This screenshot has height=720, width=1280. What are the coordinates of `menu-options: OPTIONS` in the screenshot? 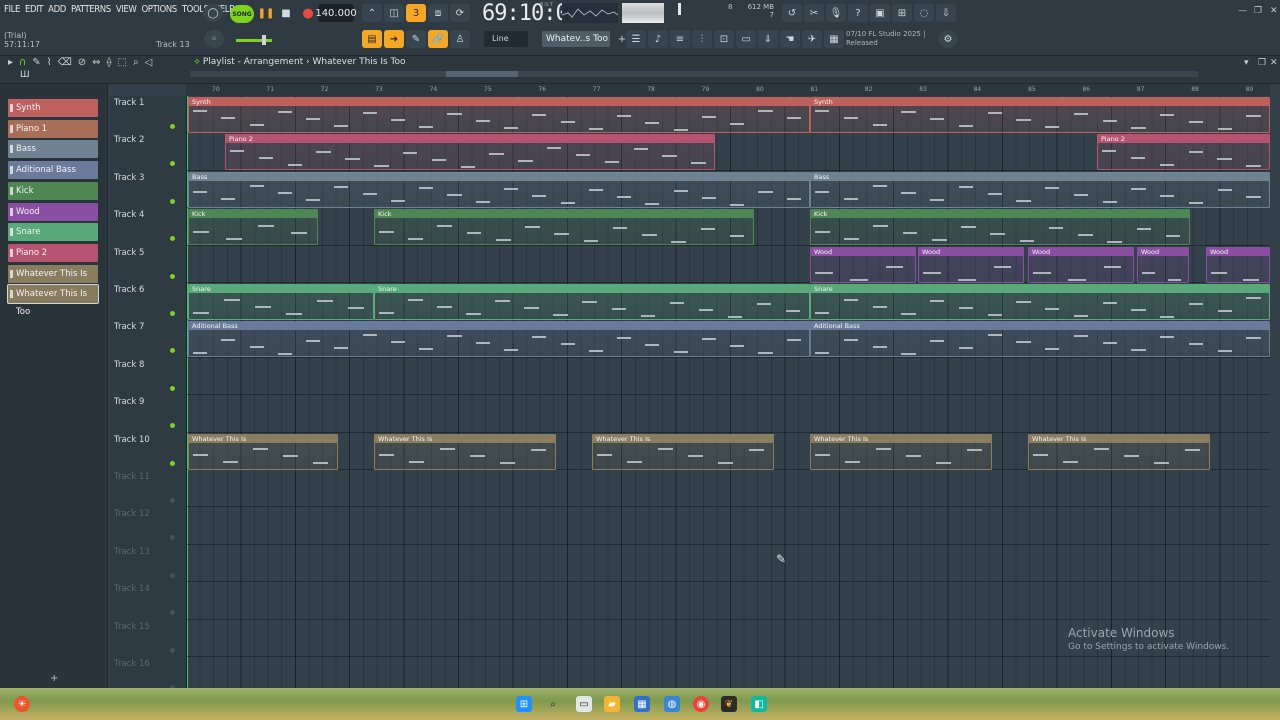 It's located at (159, 9).